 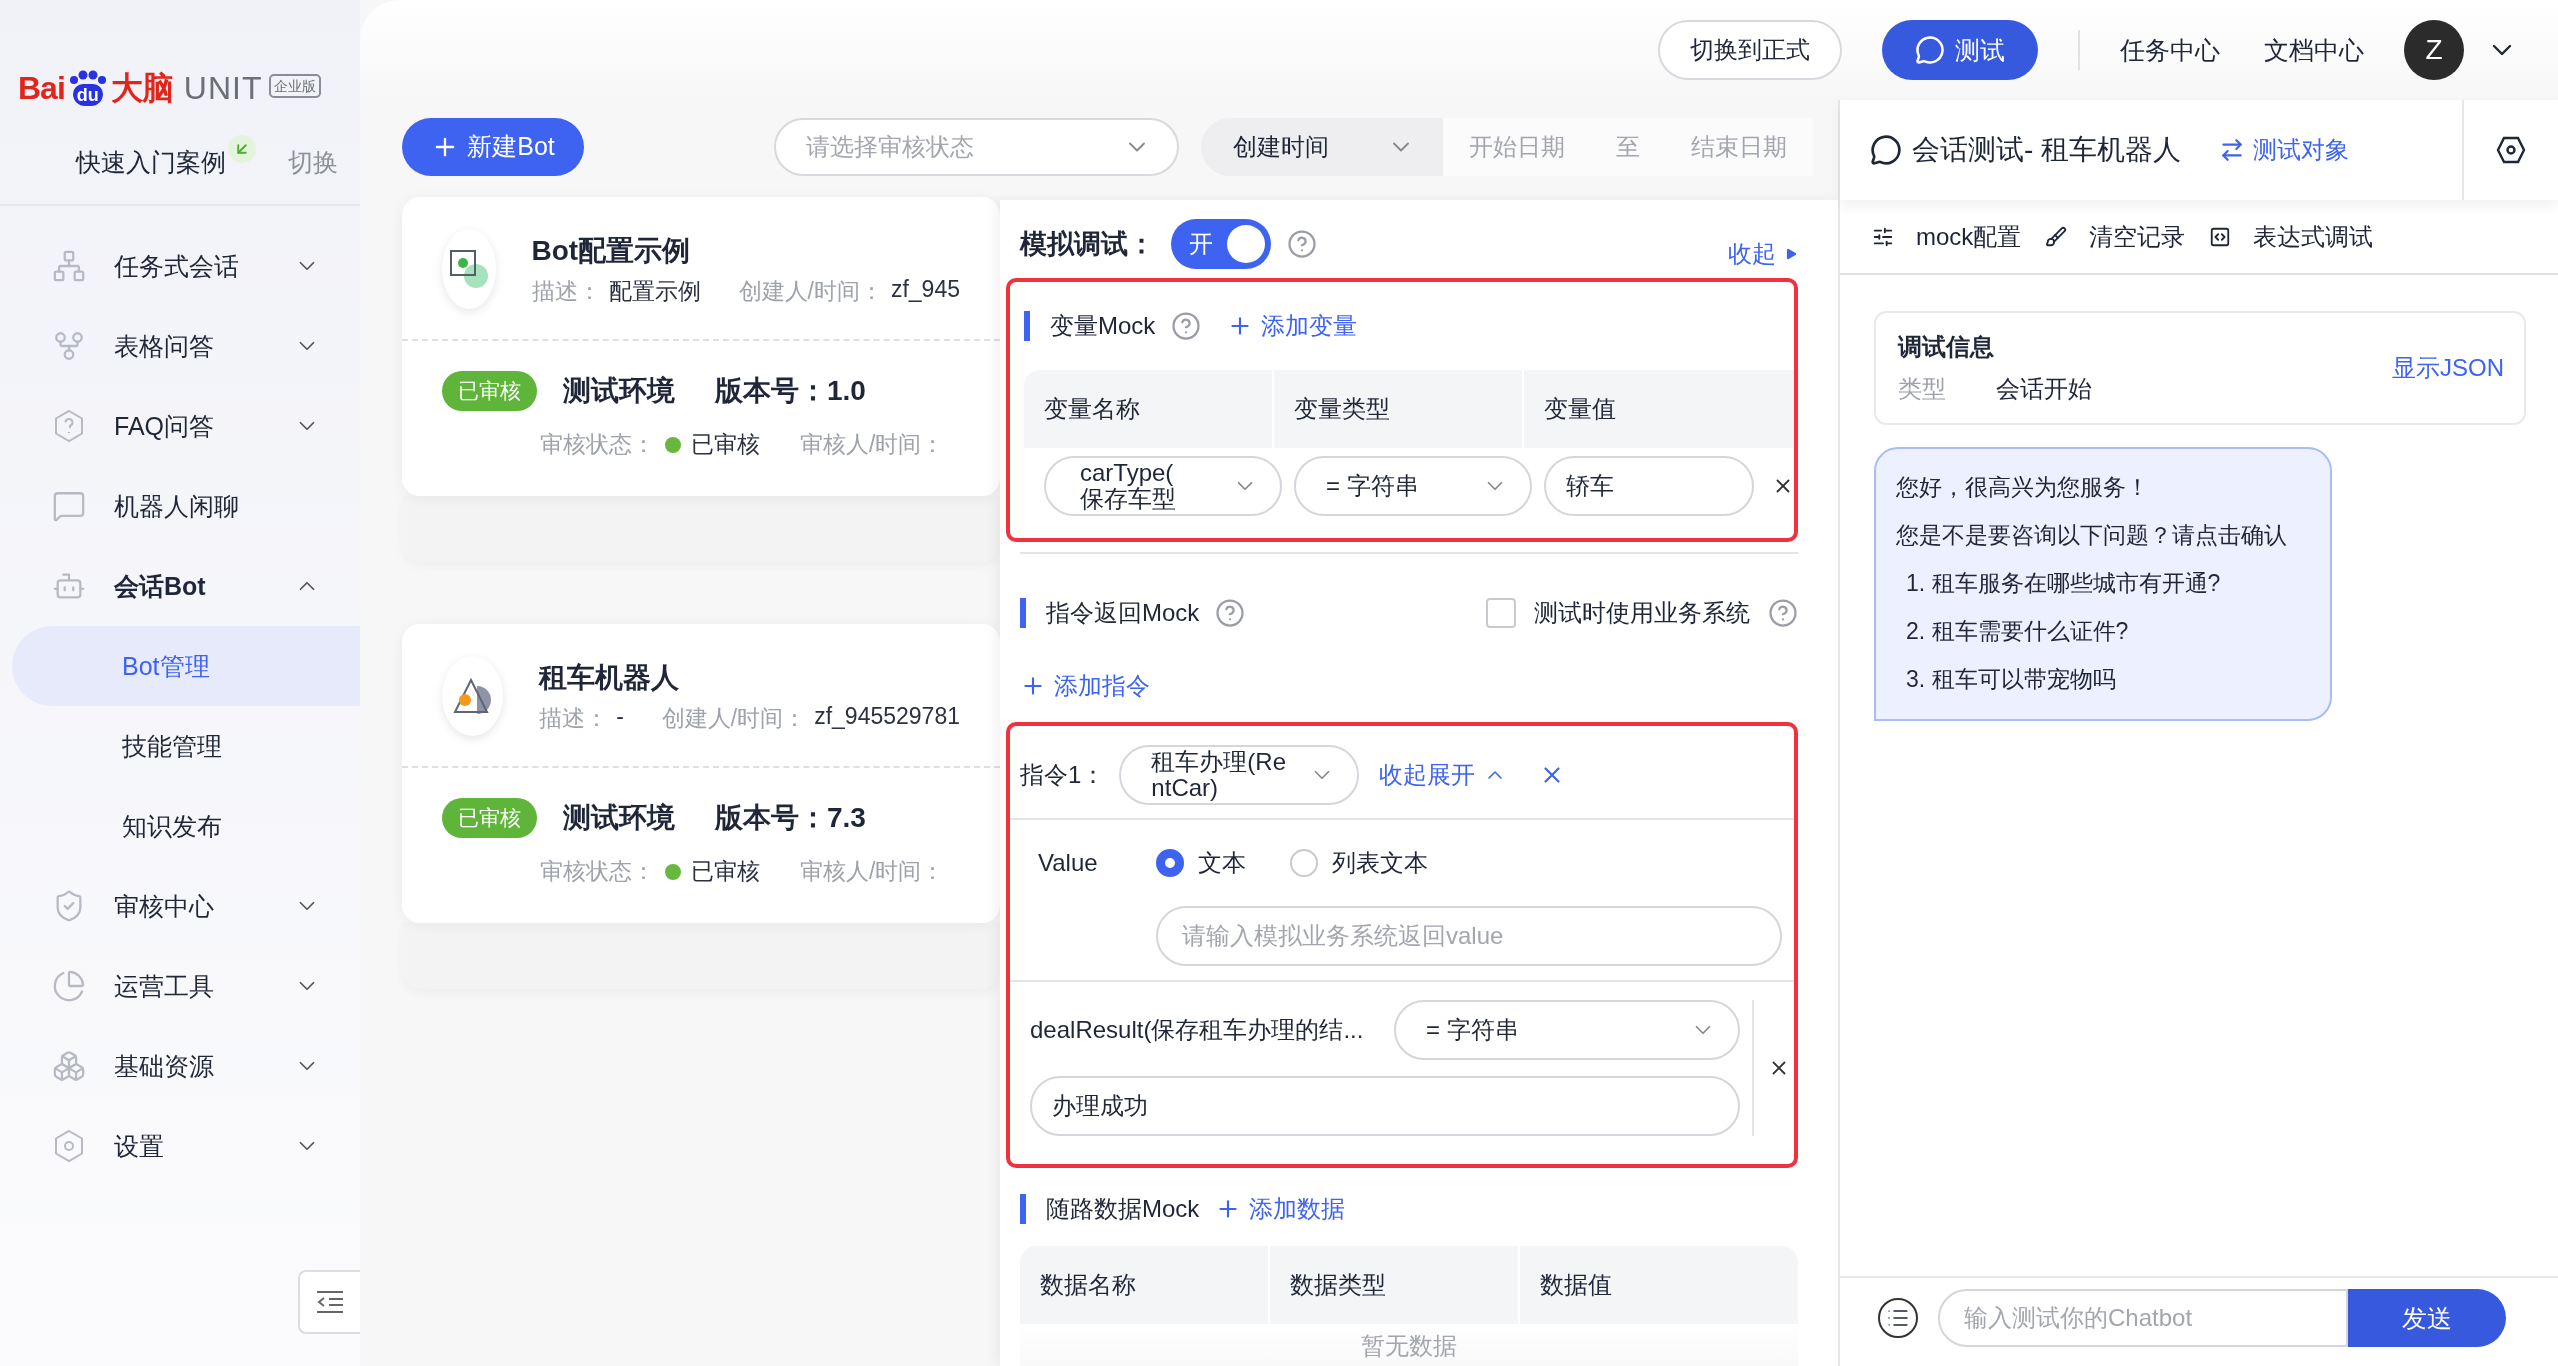 What do you see at coordinates (180, 506) in the screenshot?
I see `menu-item: 机器人闲聊` at bounding box center [180, 506].